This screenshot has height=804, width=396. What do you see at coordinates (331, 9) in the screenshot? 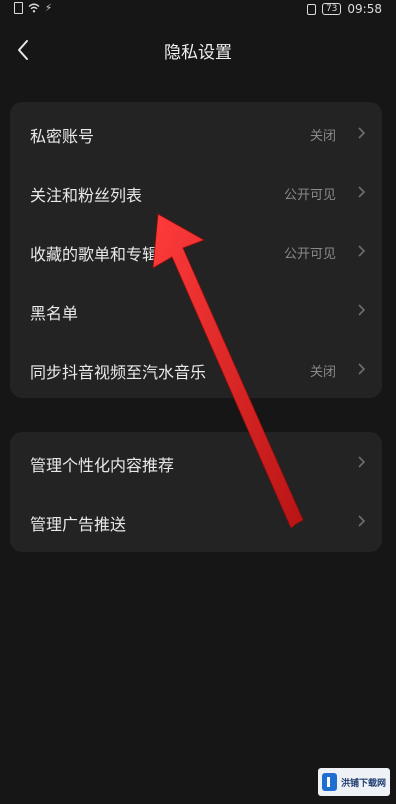
I see `battery-icon: 73` at bounding box center [331, 9].